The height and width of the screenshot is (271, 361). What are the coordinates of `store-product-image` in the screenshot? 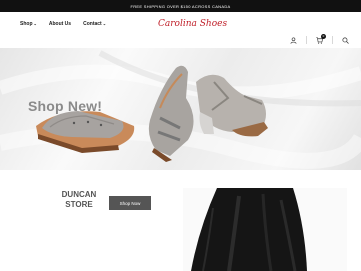 It's located at (265, 229).